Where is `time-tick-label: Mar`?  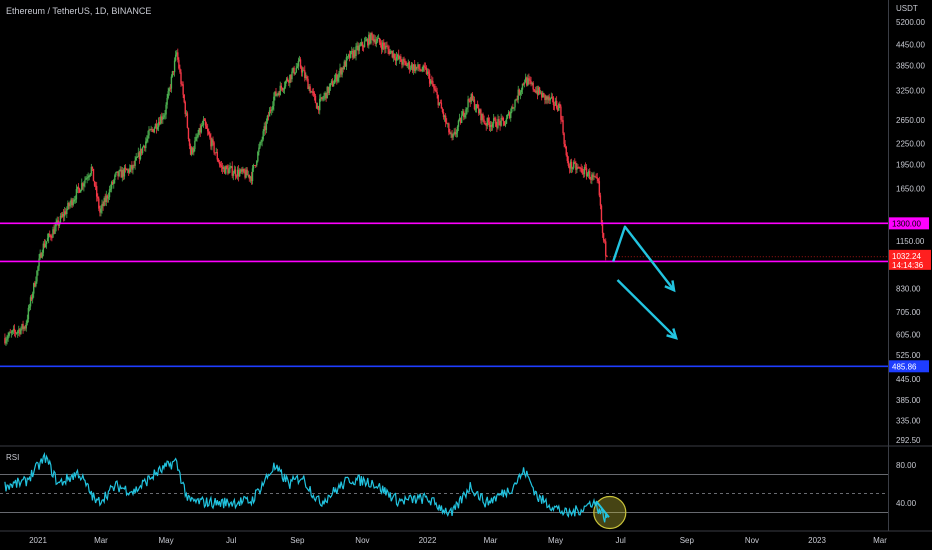
time-tick-label: Mar is located at coordinates (880, 540).